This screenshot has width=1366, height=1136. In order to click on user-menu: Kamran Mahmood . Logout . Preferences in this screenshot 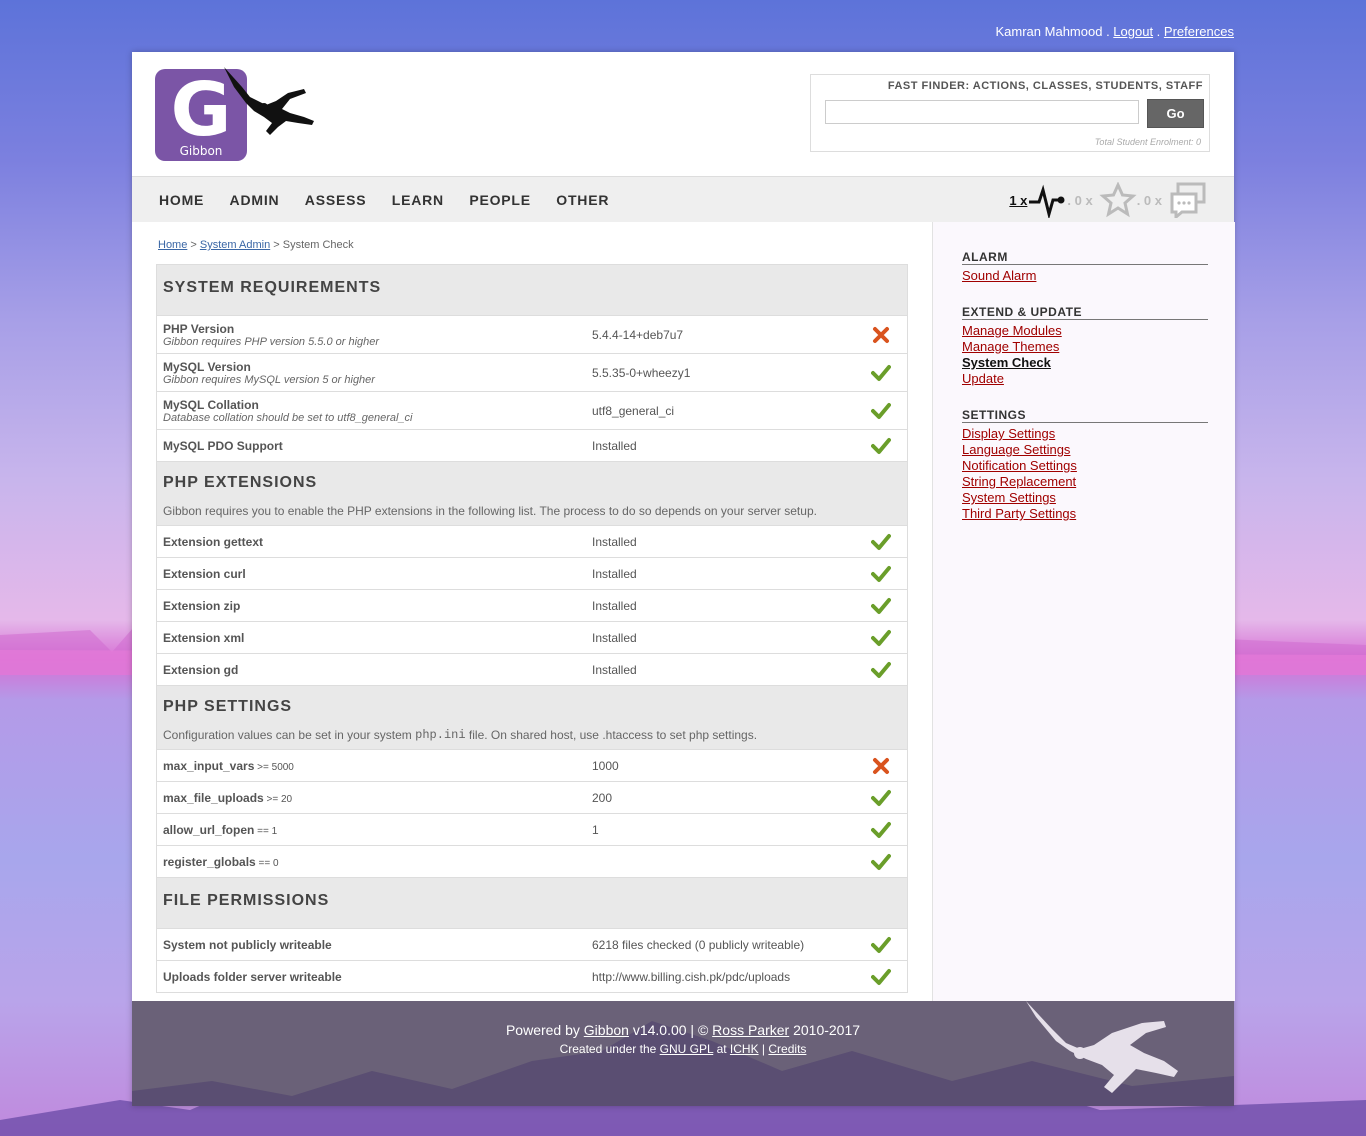, I will do `click(1115, 31)`.